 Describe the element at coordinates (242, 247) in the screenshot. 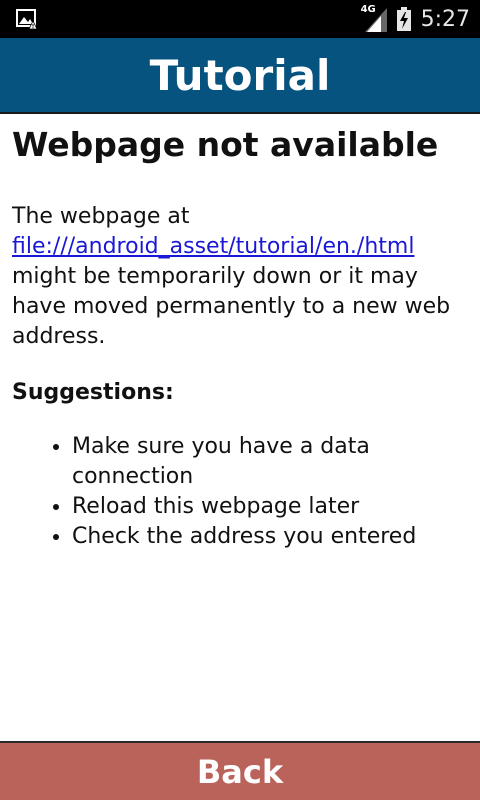

I see `failed-url-link: file:///android_asset/tutorial/en./html` at that location.